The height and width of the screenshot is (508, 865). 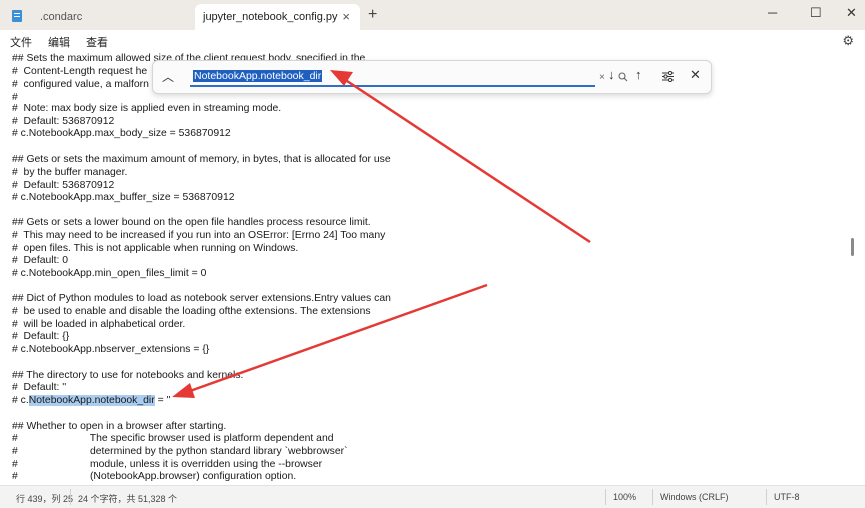 I want to click on vertical-scrollbar, so click(x=852, y=247).